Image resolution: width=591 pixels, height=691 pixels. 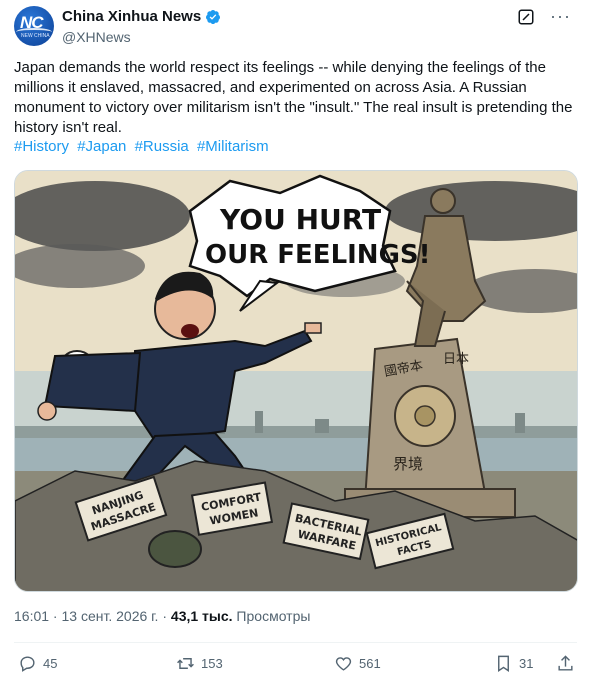 I want to click on grok-icon, so click(x=526, y=17).